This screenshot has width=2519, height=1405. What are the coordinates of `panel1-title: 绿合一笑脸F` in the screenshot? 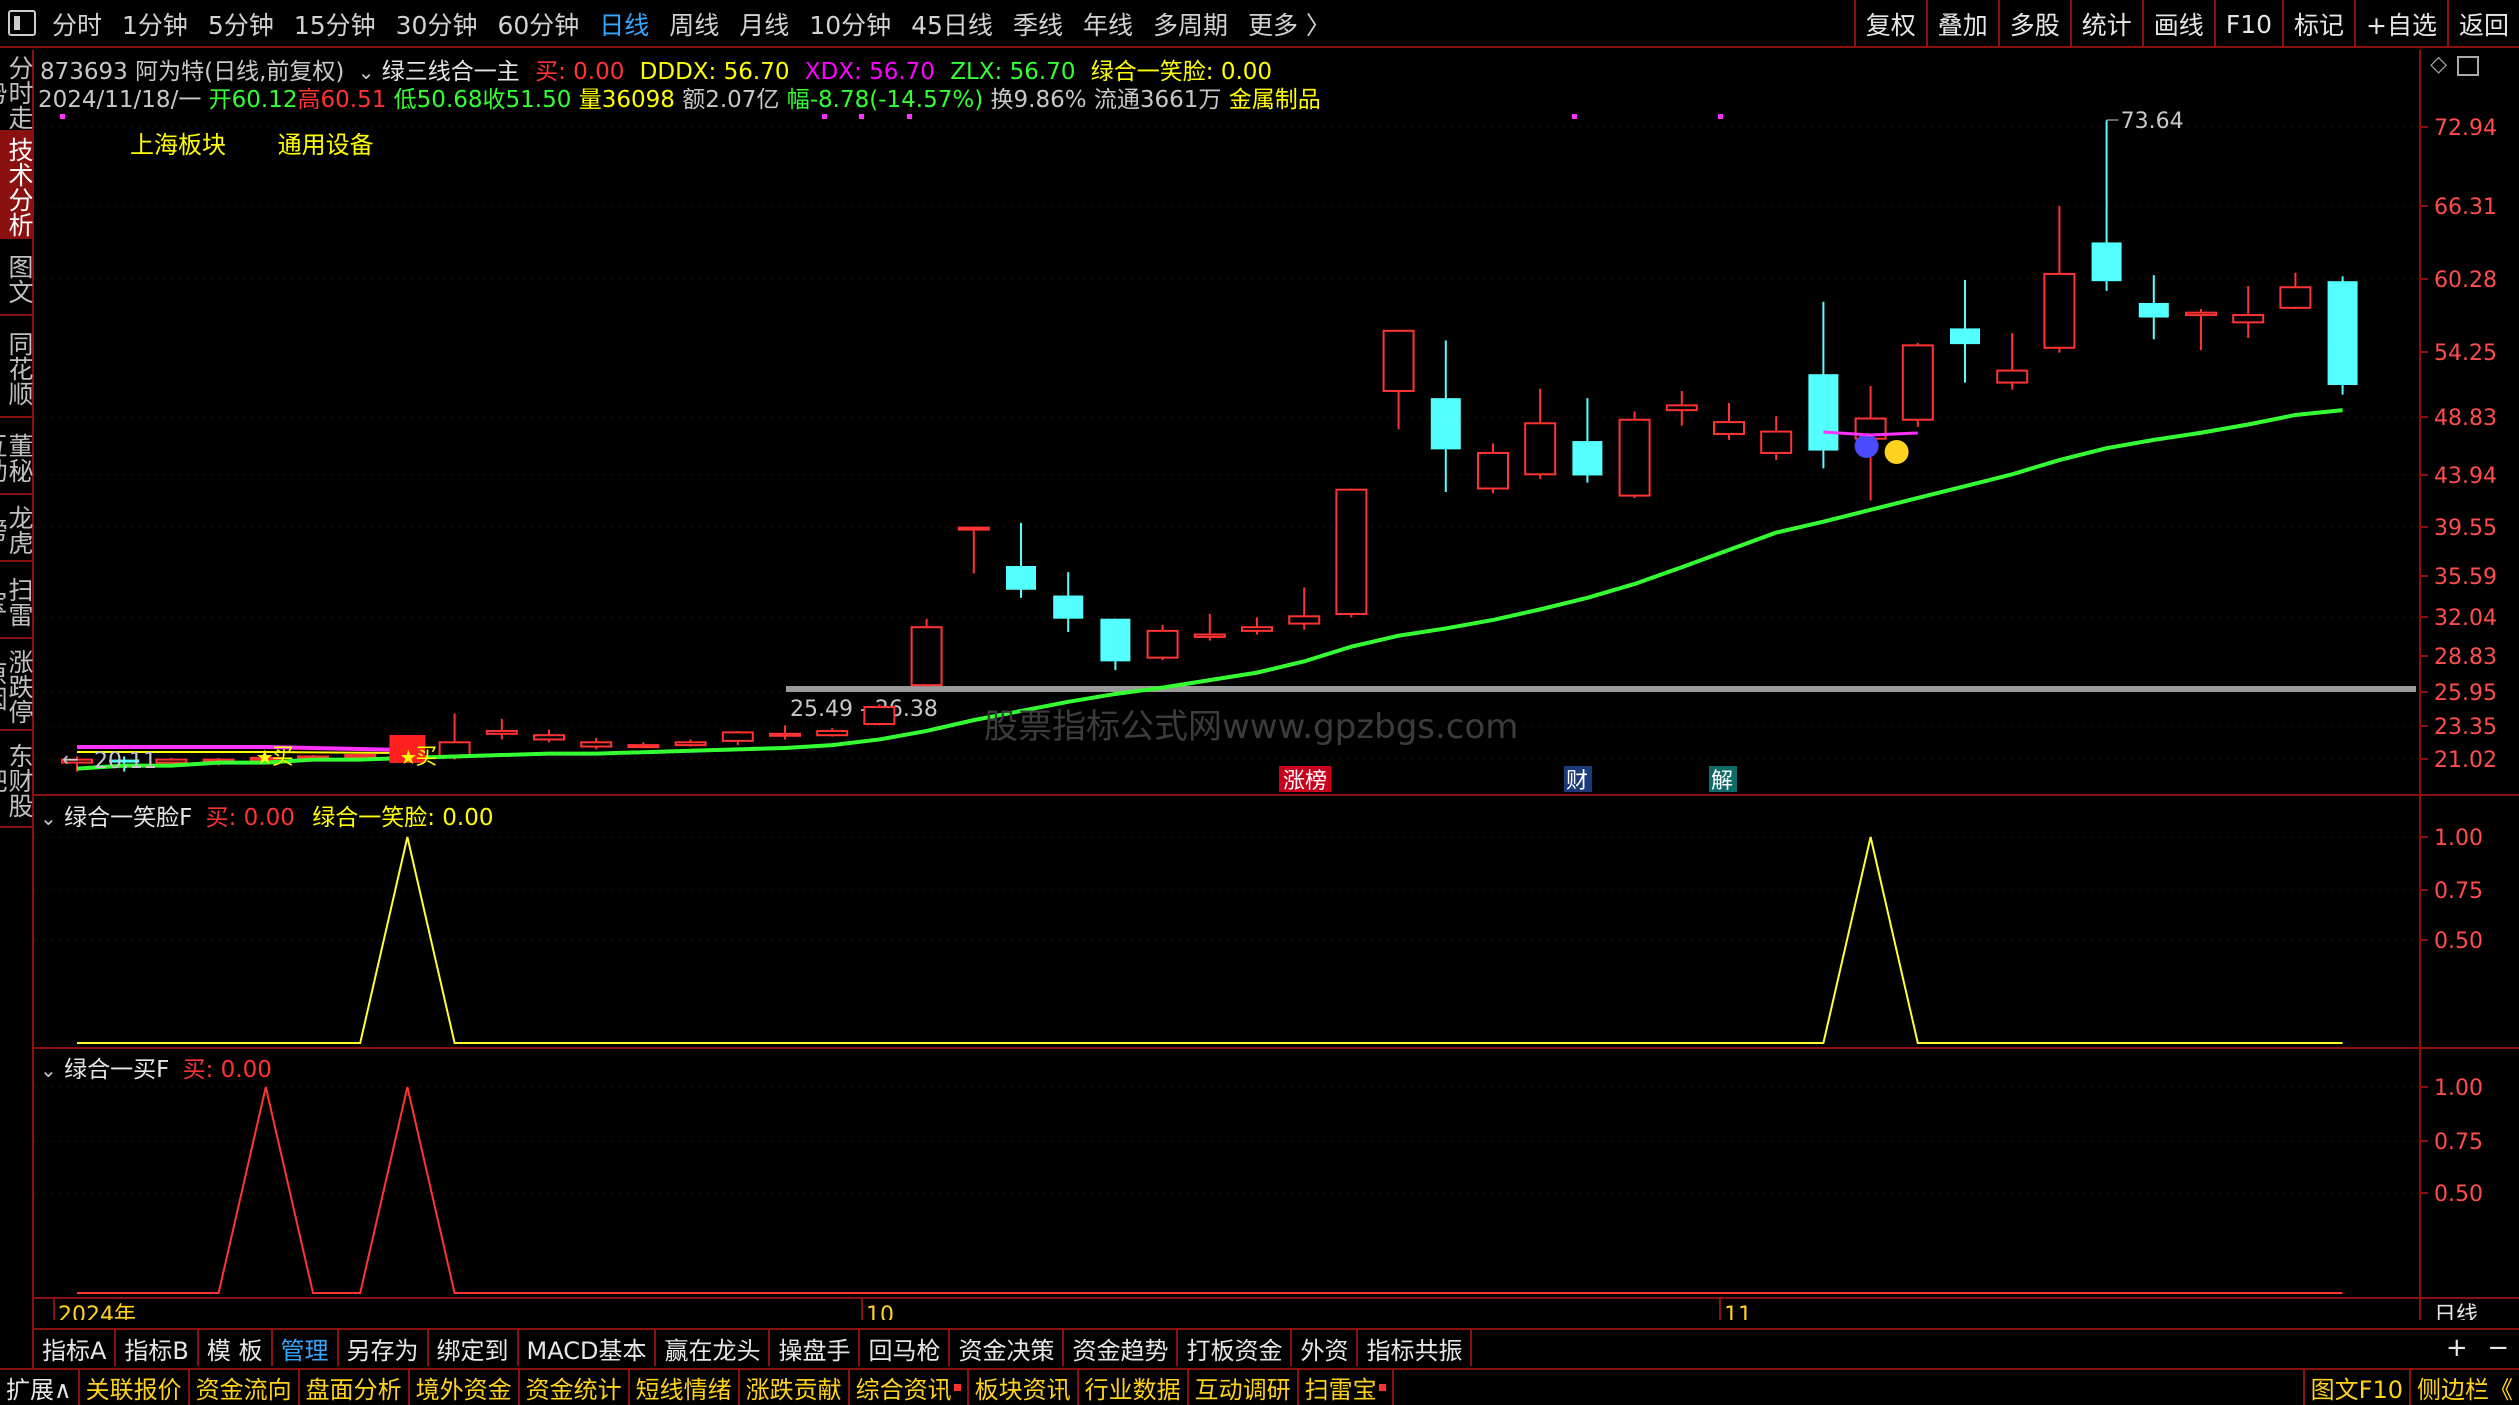 It's located at (128, 818).